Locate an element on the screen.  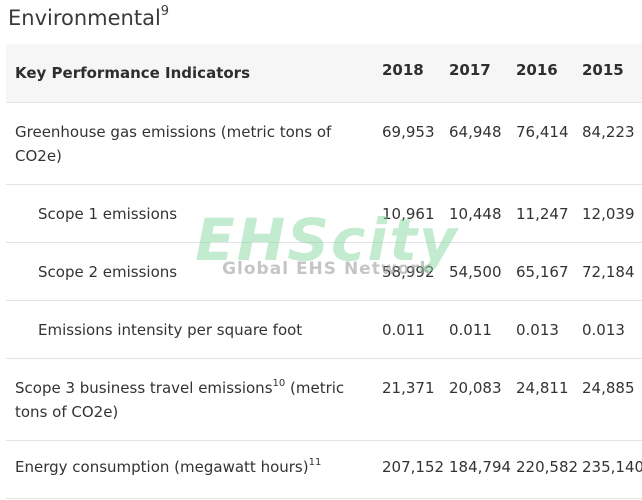
row-value-2018: 10,961 is located at coordinates (408, 214).